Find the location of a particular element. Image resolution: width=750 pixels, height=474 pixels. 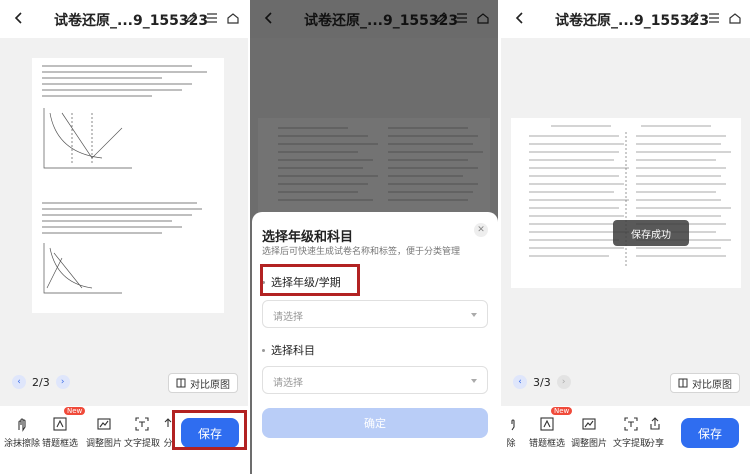

tool-label: 除 is located at coordinates (511, 444).